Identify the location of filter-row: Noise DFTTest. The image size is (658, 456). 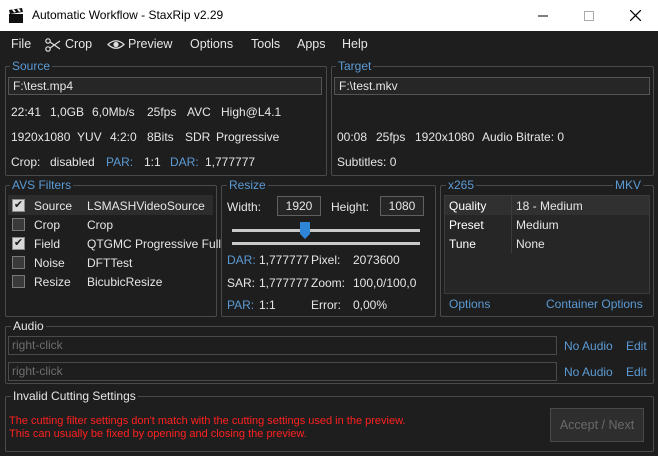
(110, 262).